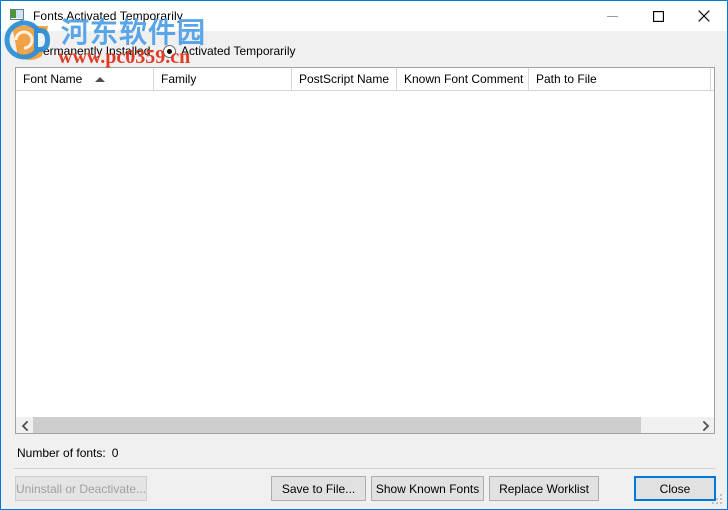 The height and width of the screenshot is (510, 728). I want to click on status-count: 0, so click(115, 453).